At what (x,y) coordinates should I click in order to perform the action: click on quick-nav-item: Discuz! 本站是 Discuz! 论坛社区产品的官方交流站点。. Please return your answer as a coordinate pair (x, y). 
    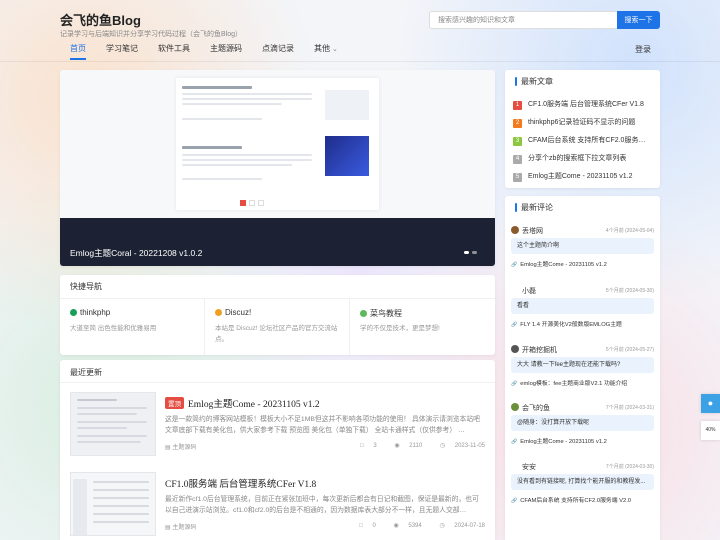
    Looking at the image, I should click on (277, 326).